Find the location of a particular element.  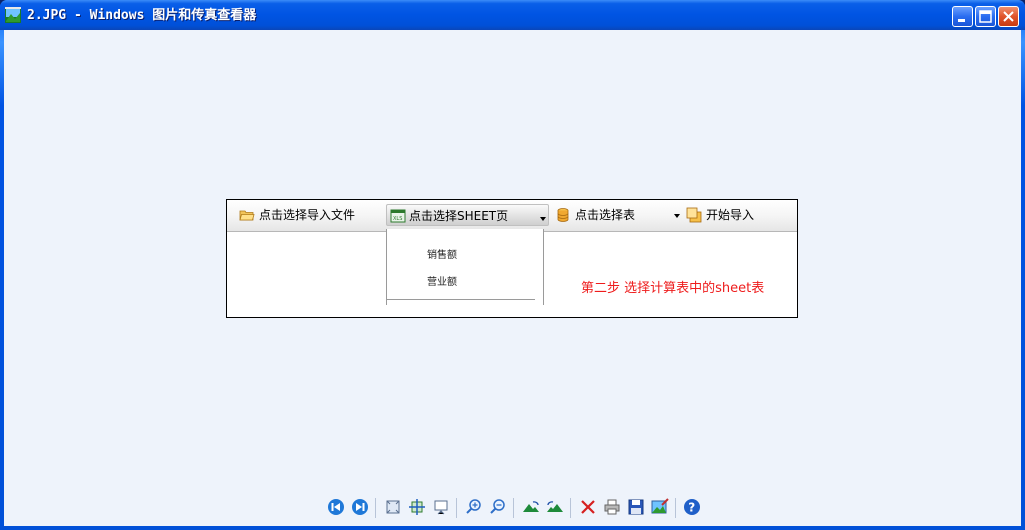

close-icon is located at coordinates (1008, 16).